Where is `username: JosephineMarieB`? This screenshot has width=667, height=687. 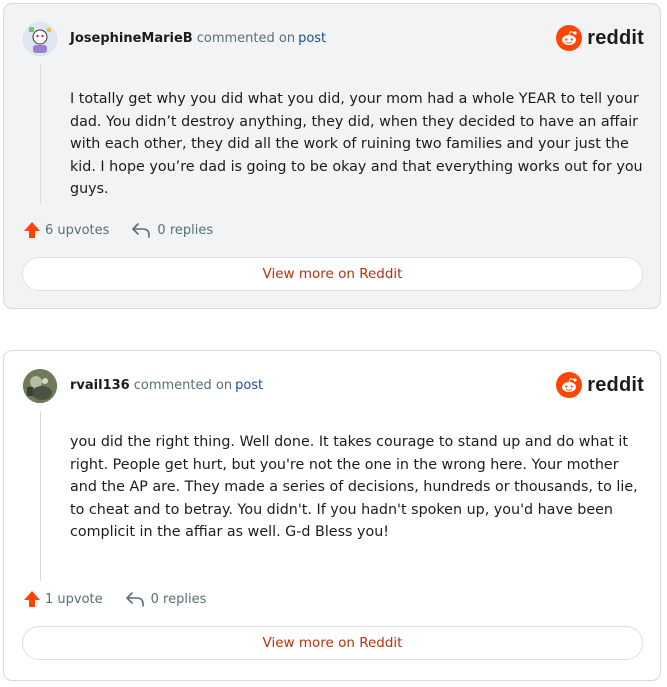
username: JosephineMarieB is located at coordinates (131, 38).